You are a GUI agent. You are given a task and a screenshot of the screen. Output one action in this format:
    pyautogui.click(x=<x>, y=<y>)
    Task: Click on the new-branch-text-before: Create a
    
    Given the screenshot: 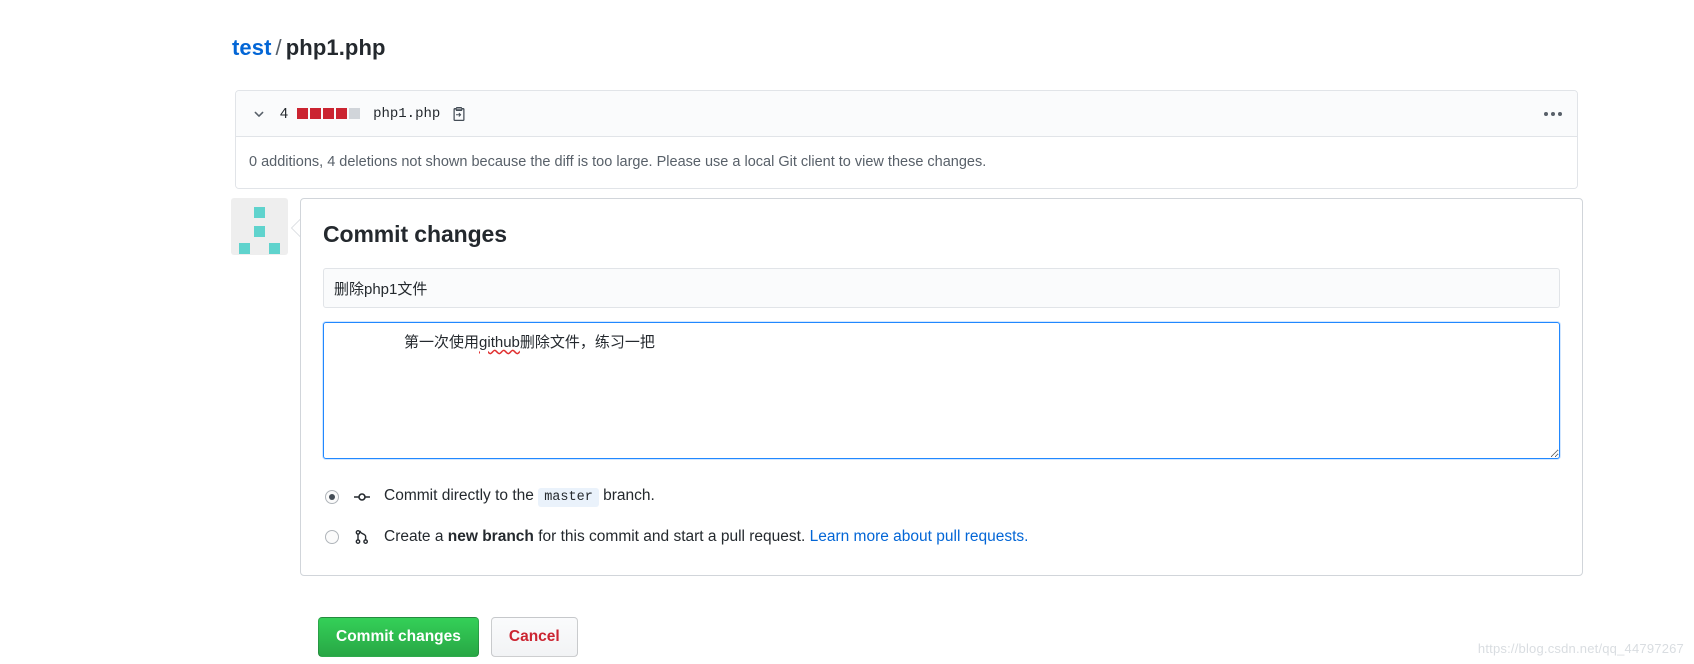 What is the action you would take?
    pyautogui.click(x=414, y=536)
    